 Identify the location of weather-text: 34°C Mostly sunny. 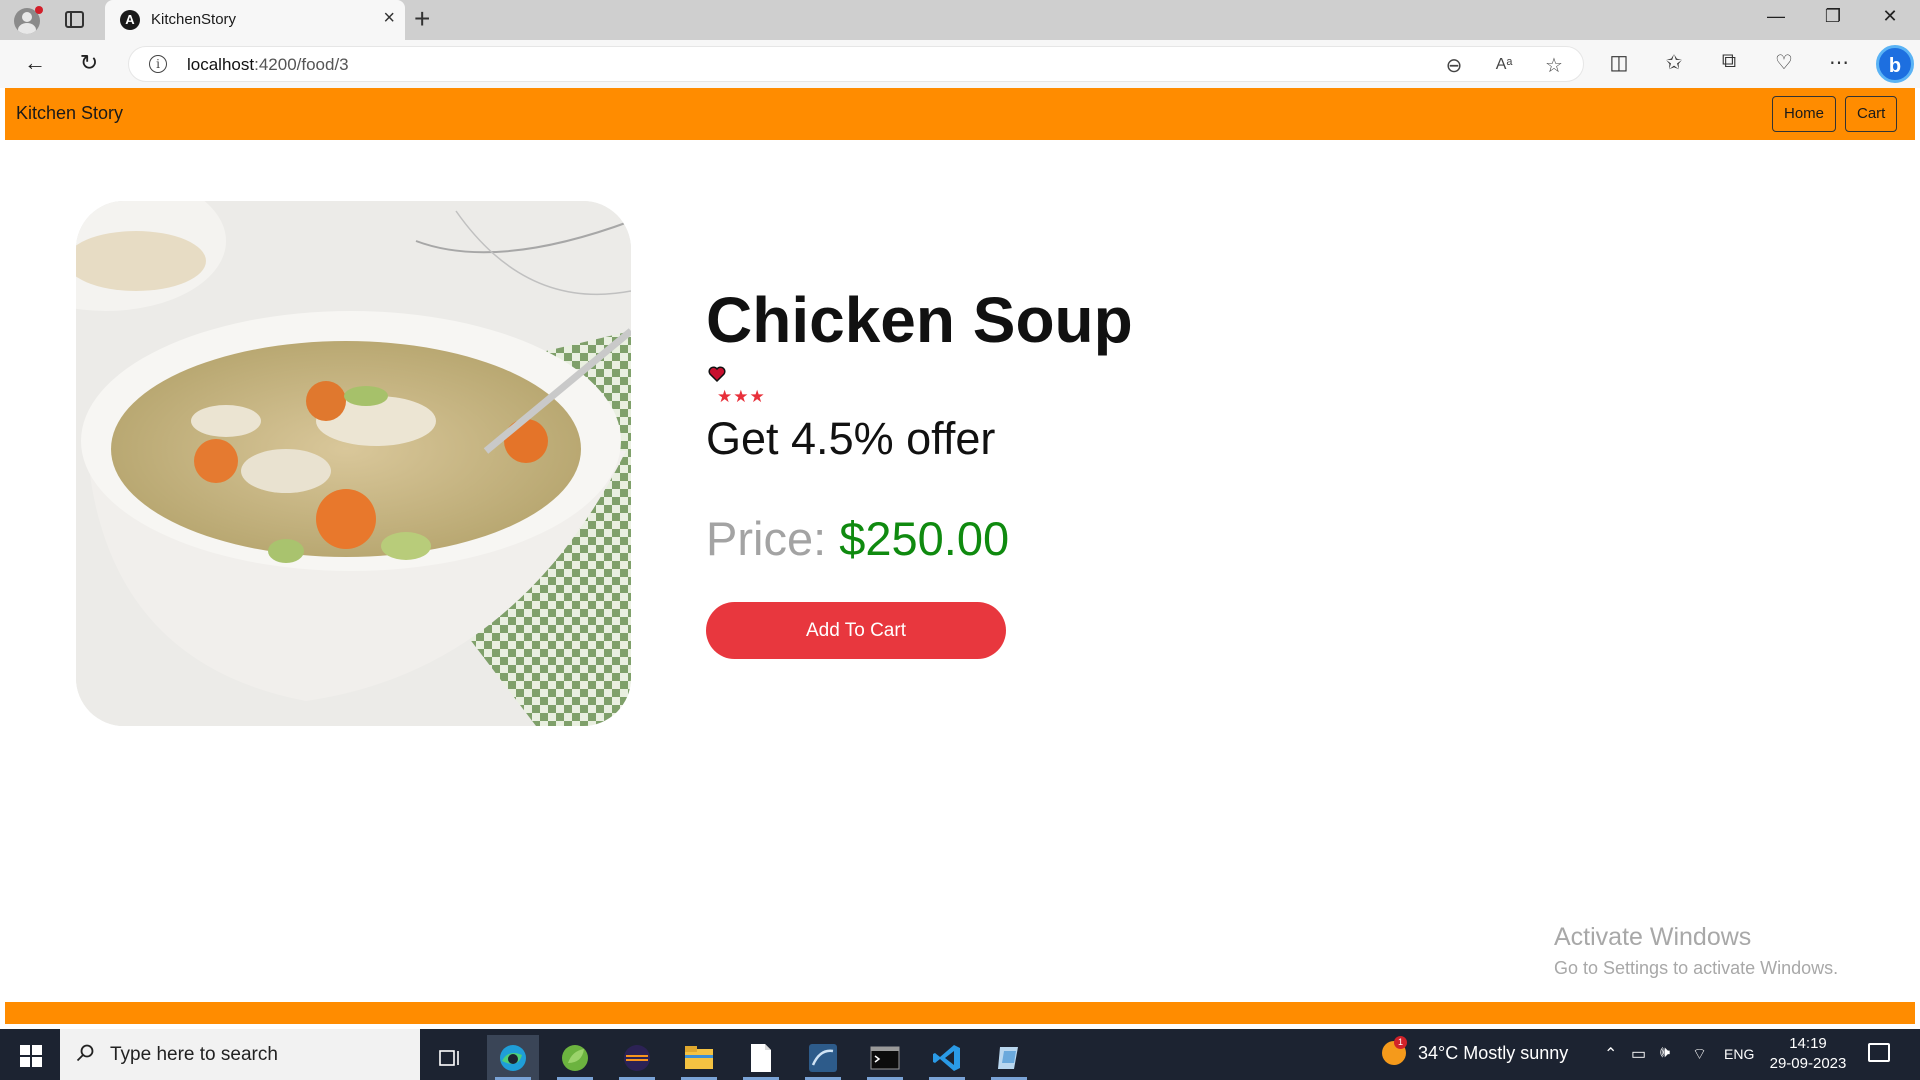
(1493, 1053).